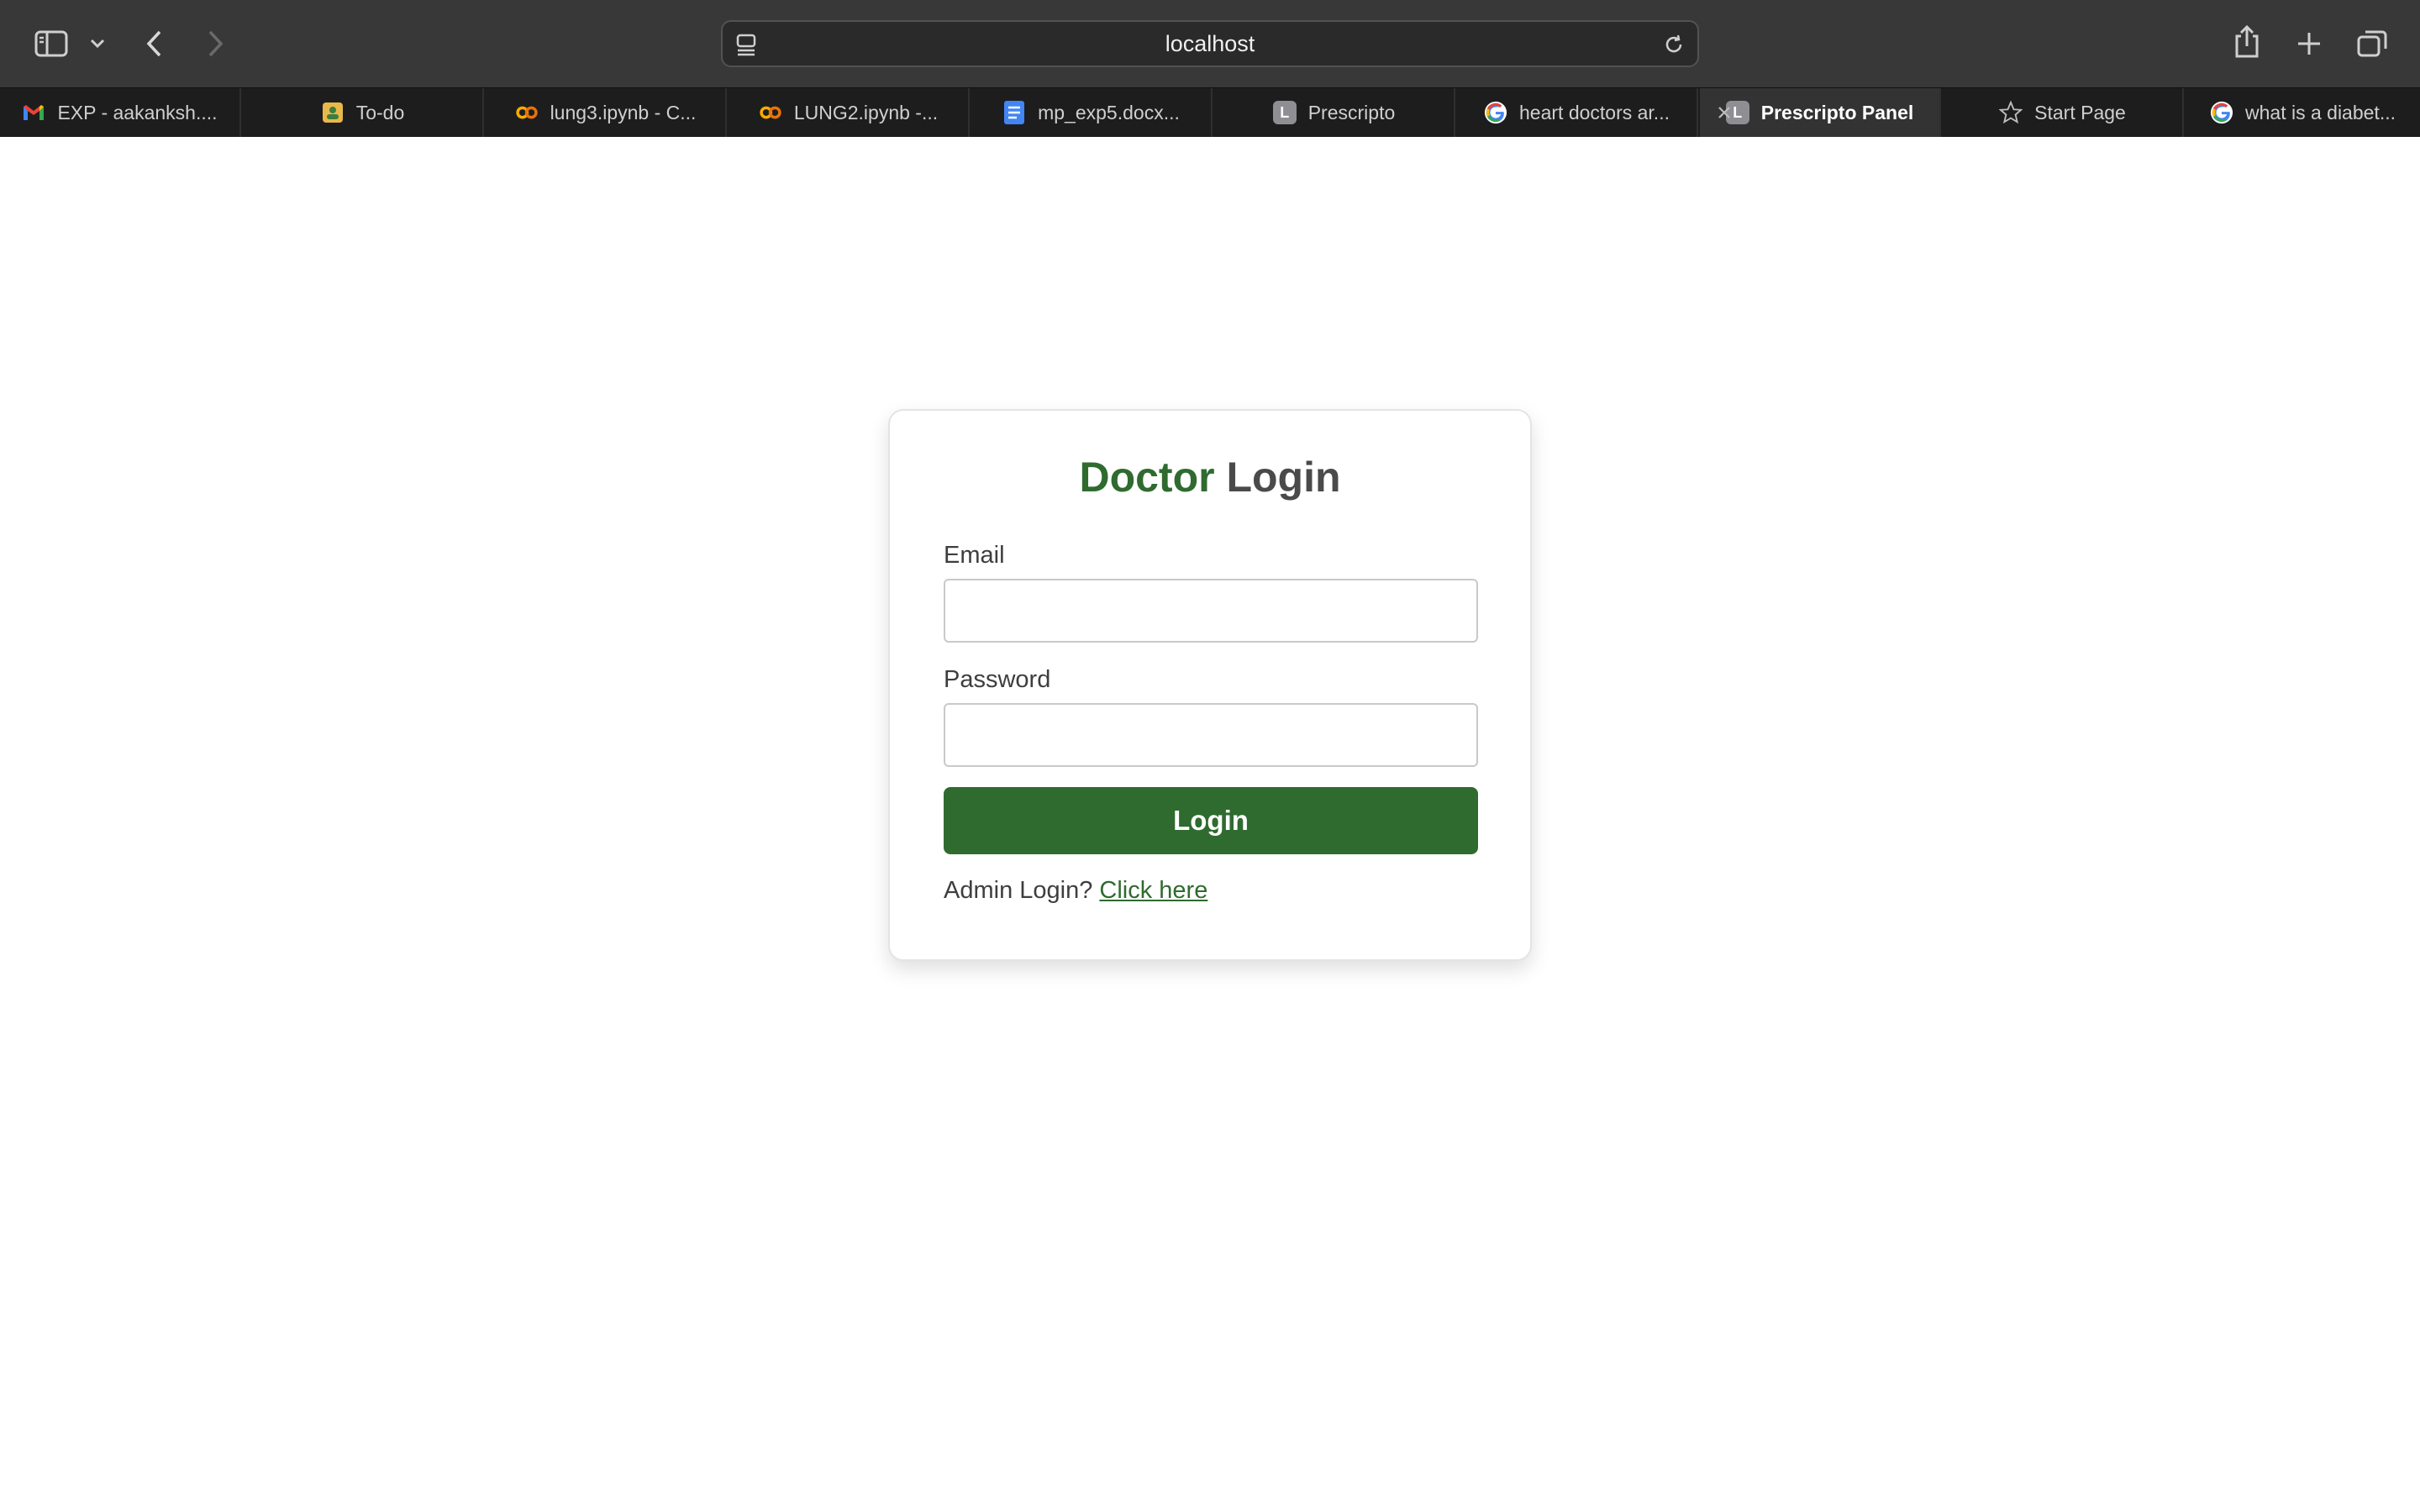  What do you see at coordinates (1837, 112) in the screenshot?
I see `tab-label: Prescripto Panel` at bounding box center [1837, 112].